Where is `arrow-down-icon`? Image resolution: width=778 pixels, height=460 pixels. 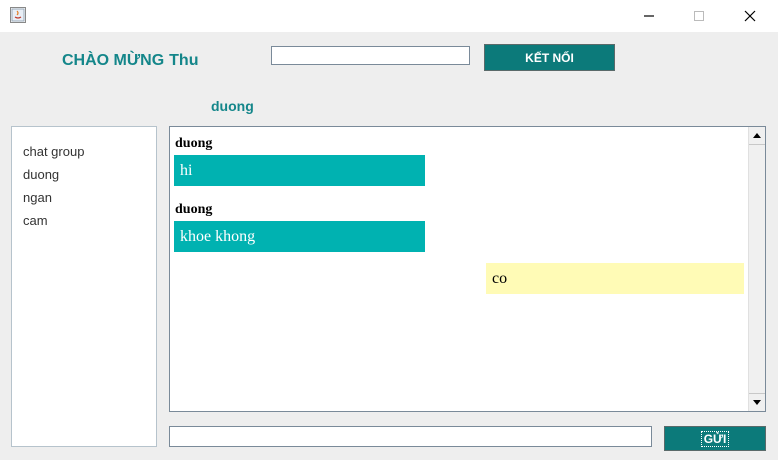 arrow-down-icon is located at coordinates (757, 402).